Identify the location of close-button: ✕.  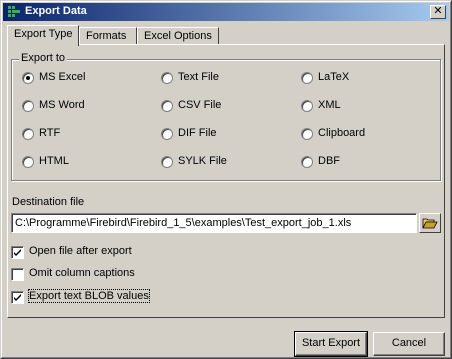
(438, 12).